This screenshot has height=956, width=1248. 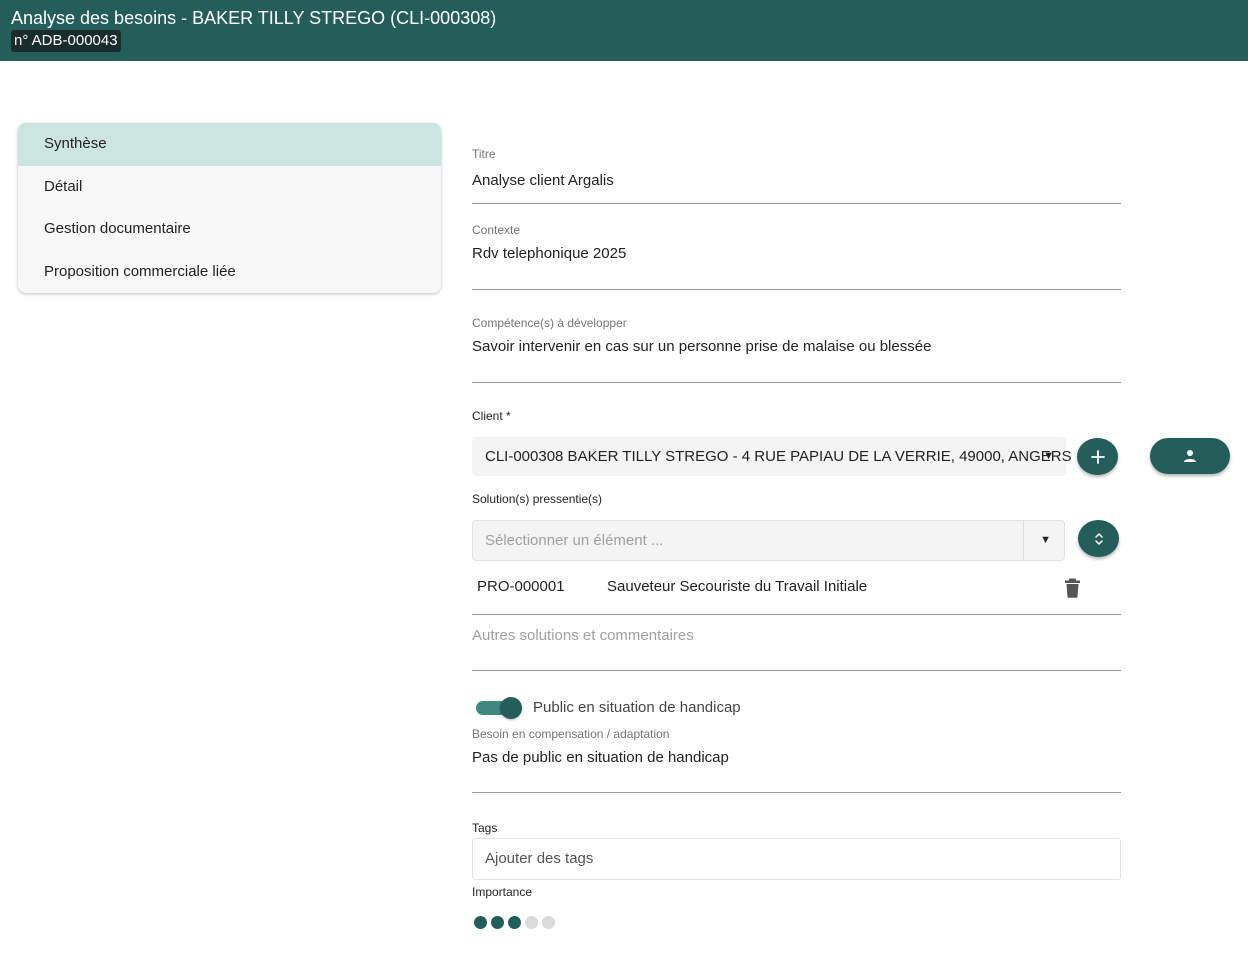 What do you see at coordinates (539, 858) in the screenshot?
I see `tags-placeholder: Ajouter des tags` at bounding box center [539, 858].